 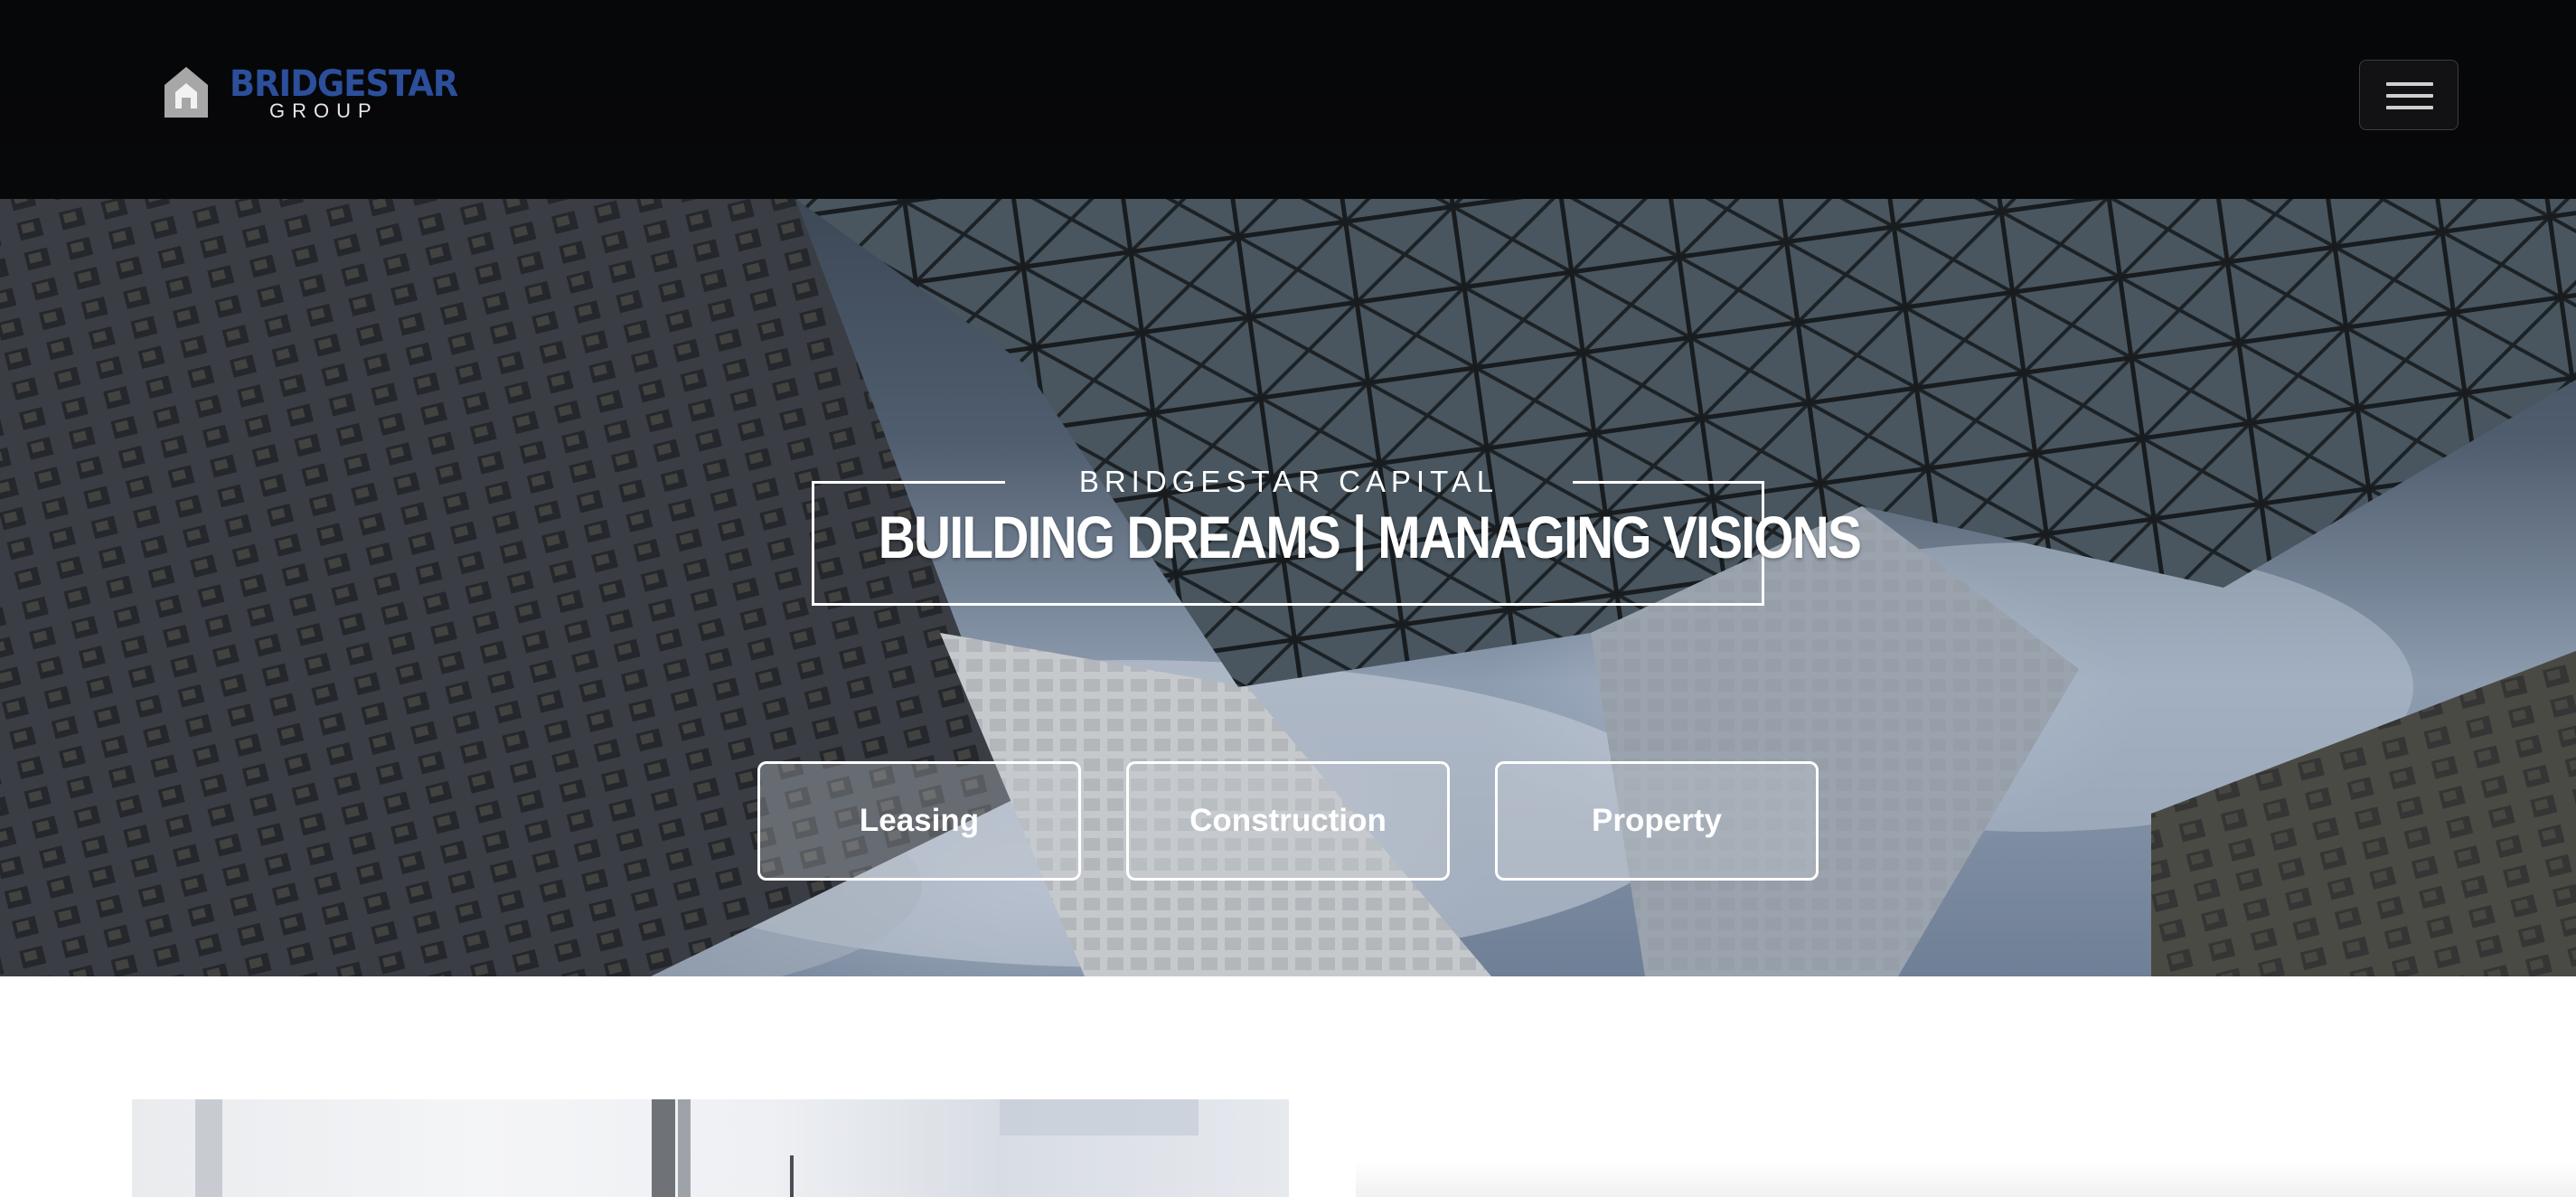 What do you see at coordinates (697, 1148) in the screenshot?
I see `office-photo` at bounding box center [697, 1148].